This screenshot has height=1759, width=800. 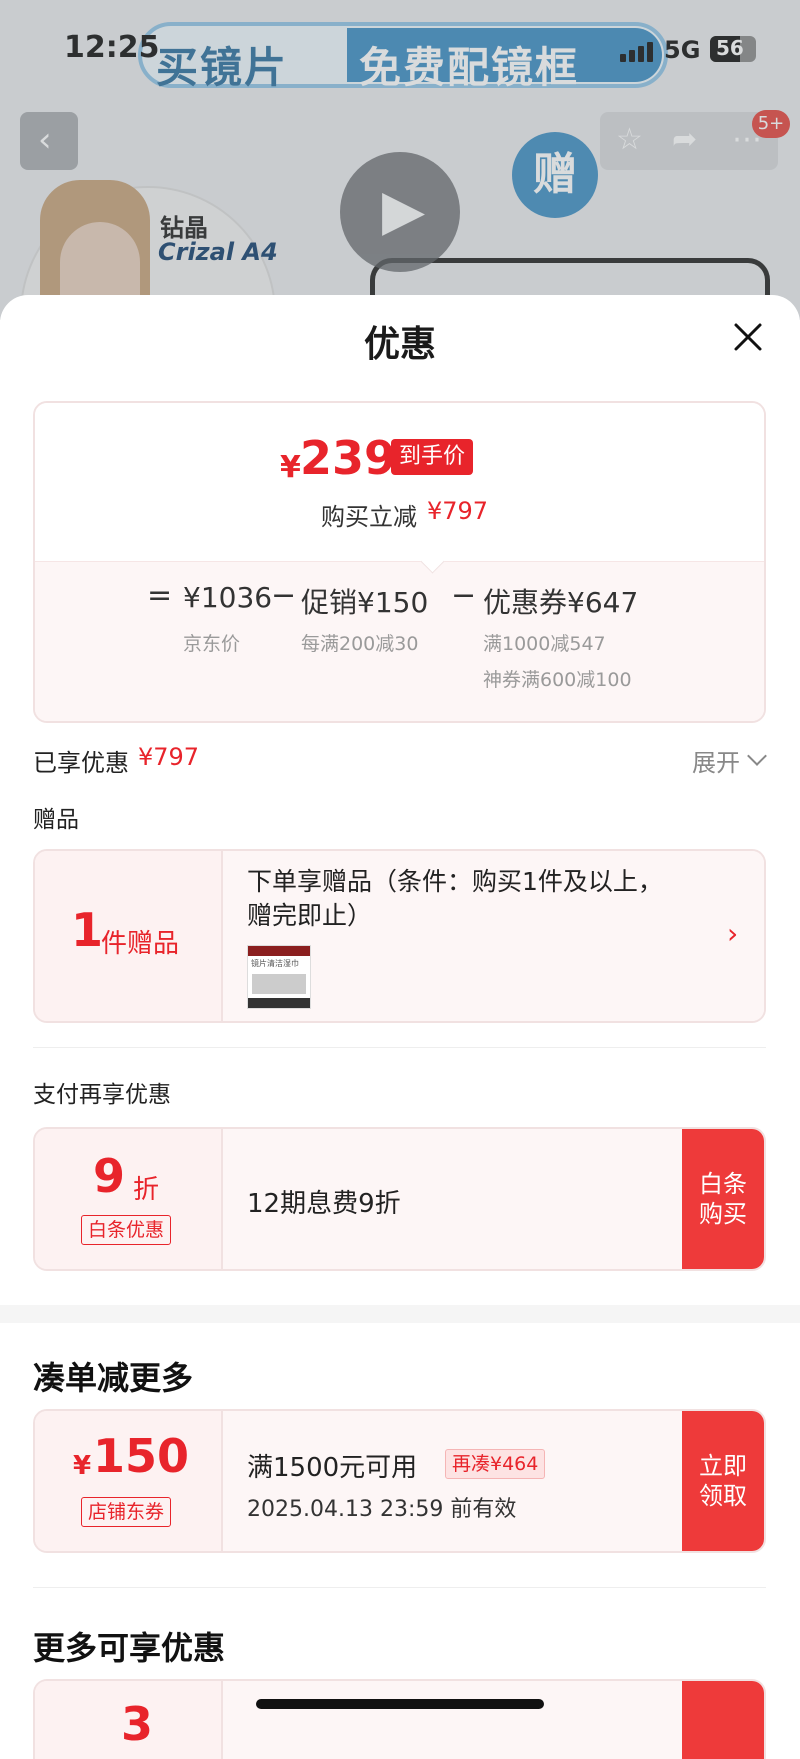 I want to click on coupon-extra-badge: 再凑¥464, so click(x=495, y=1464).